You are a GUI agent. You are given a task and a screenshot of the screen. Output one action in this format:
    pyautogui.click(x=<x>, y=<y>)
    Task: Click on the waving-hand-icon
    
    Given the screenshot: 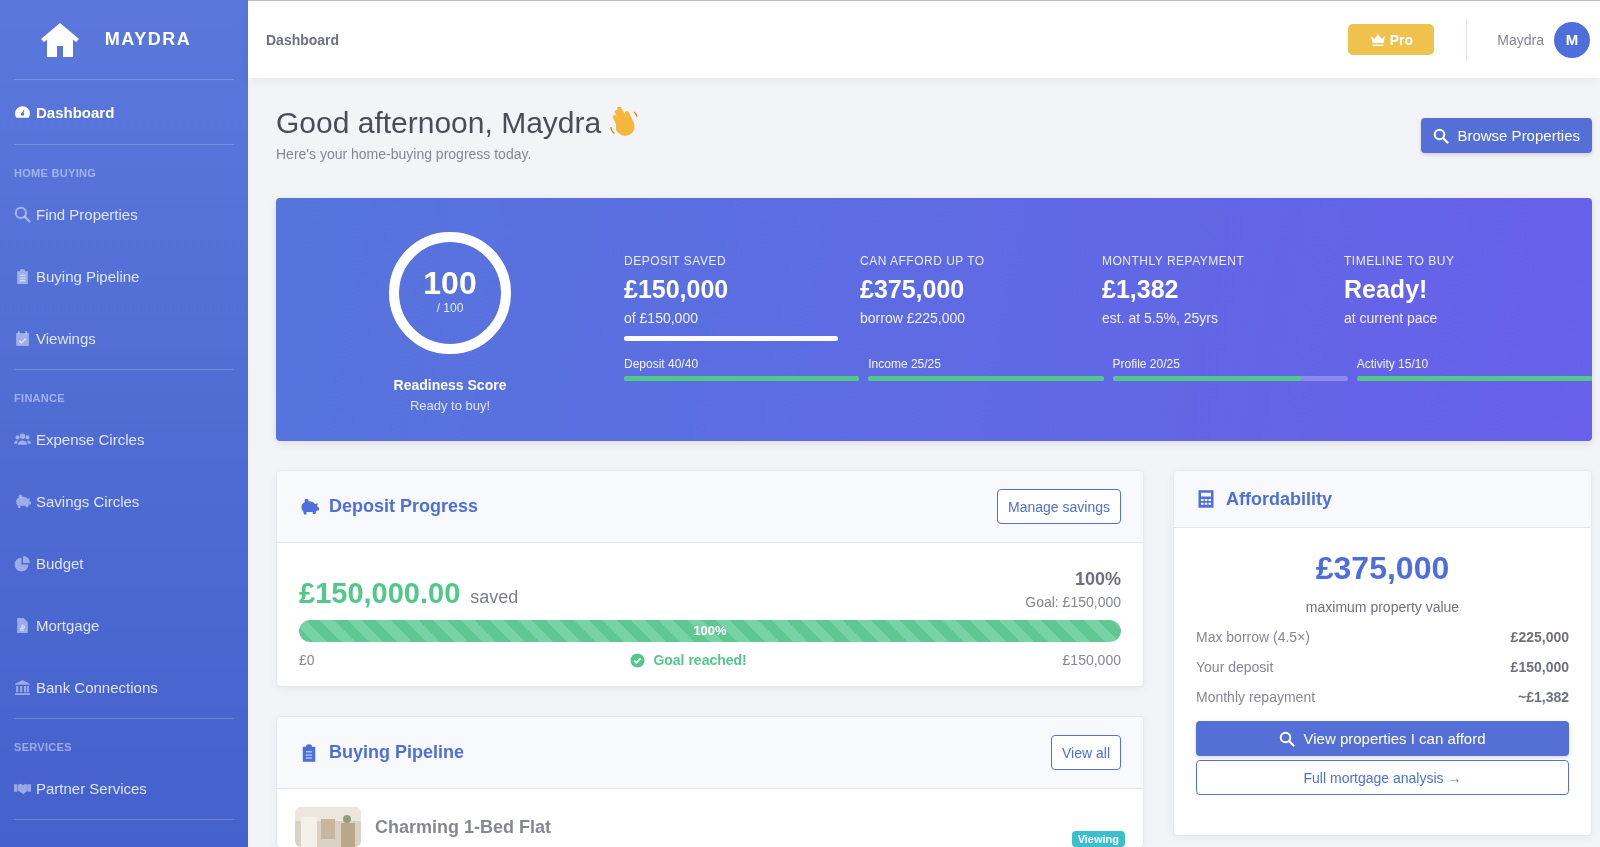 What is the action you would take?
    pyautogui.click(x=623, y=123)
    